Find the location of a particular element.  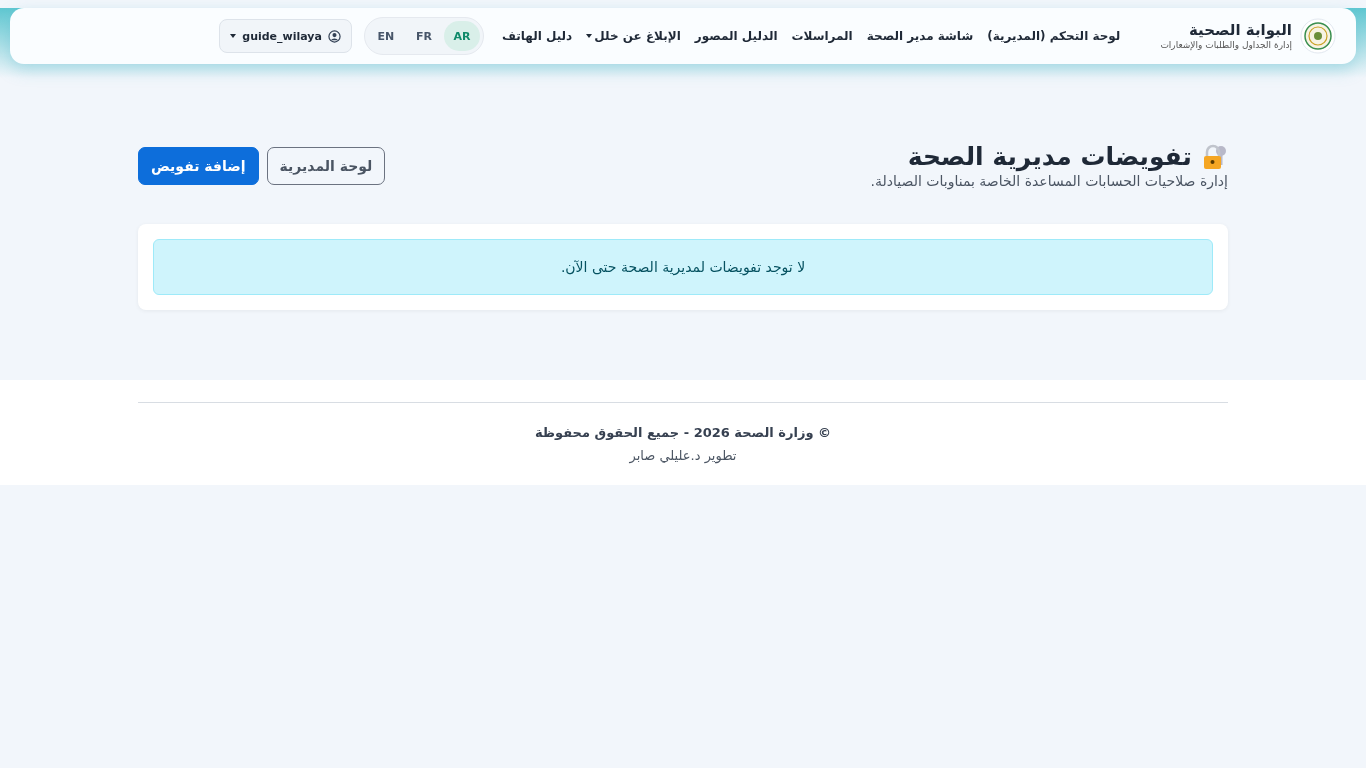

nav-link: الدليل المصور is located at coordinates (736, 36).